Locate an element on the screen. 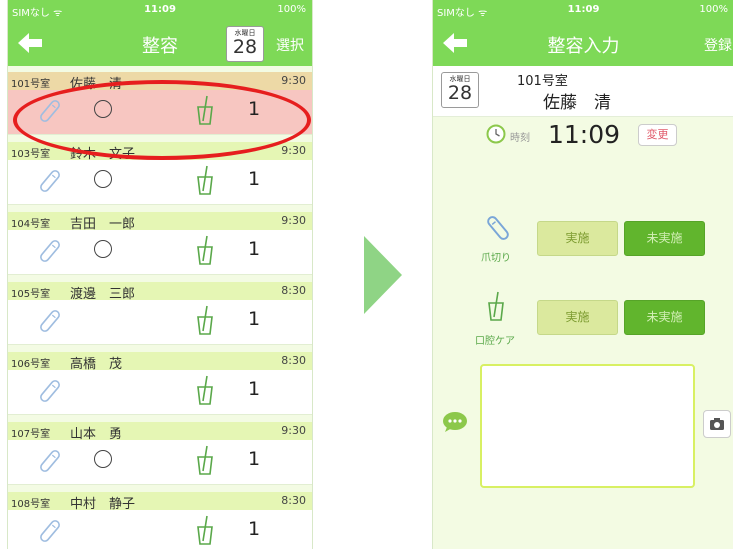  clock-icon is located at coordinates (496, 134).